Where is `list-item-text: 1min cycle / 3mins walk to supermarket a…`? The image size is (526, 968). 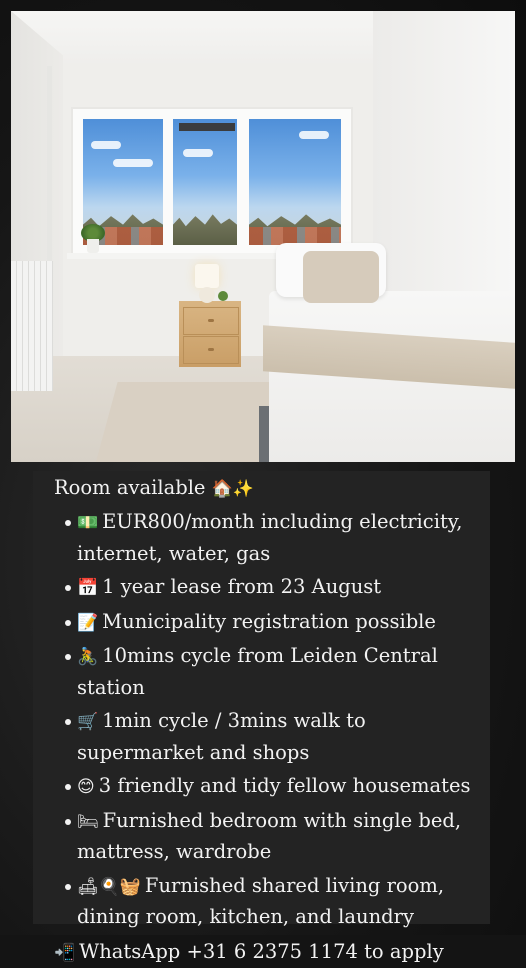
list-item-text: 1min cycle / 3mins walk to supermarket a… is located at coordinates (221, 736).